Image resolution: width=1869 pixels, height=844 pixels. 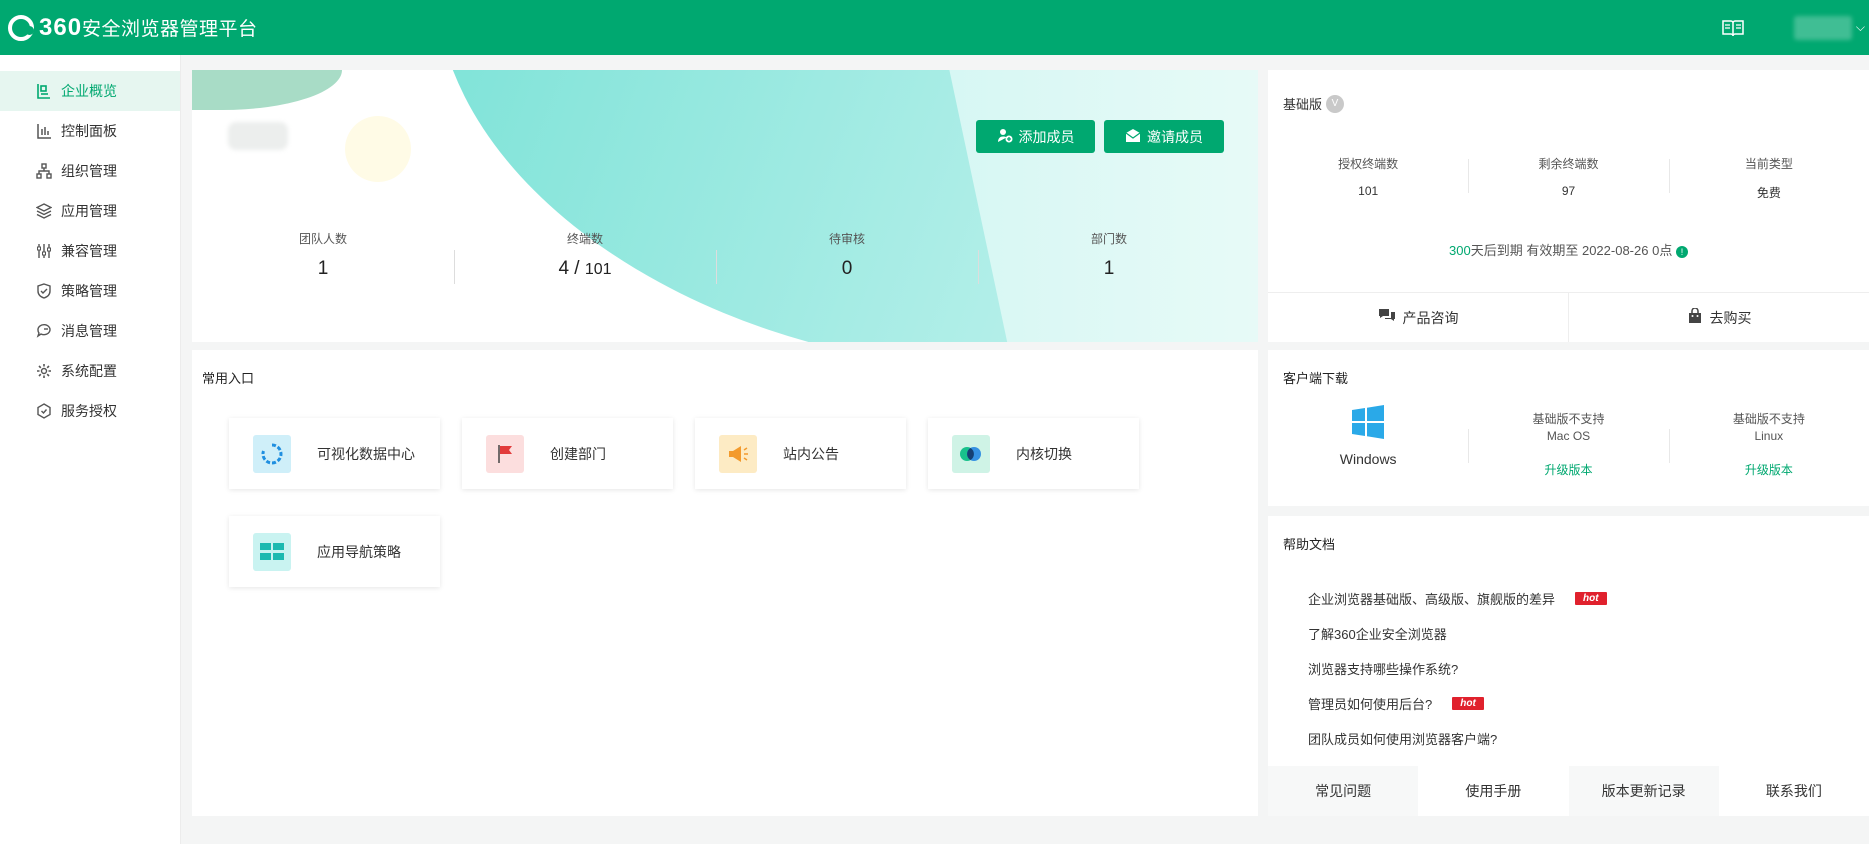 I want to click on brand-logo: 360安全浏览器管理平台, so click(x=133, y=28).